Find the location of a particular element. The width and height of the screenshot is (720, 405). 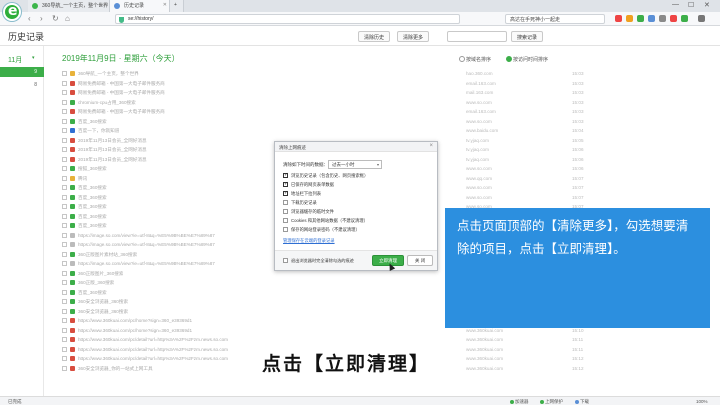

row-title: 360导航_一个主页，整个世界 is located at coordinates (108, 74).